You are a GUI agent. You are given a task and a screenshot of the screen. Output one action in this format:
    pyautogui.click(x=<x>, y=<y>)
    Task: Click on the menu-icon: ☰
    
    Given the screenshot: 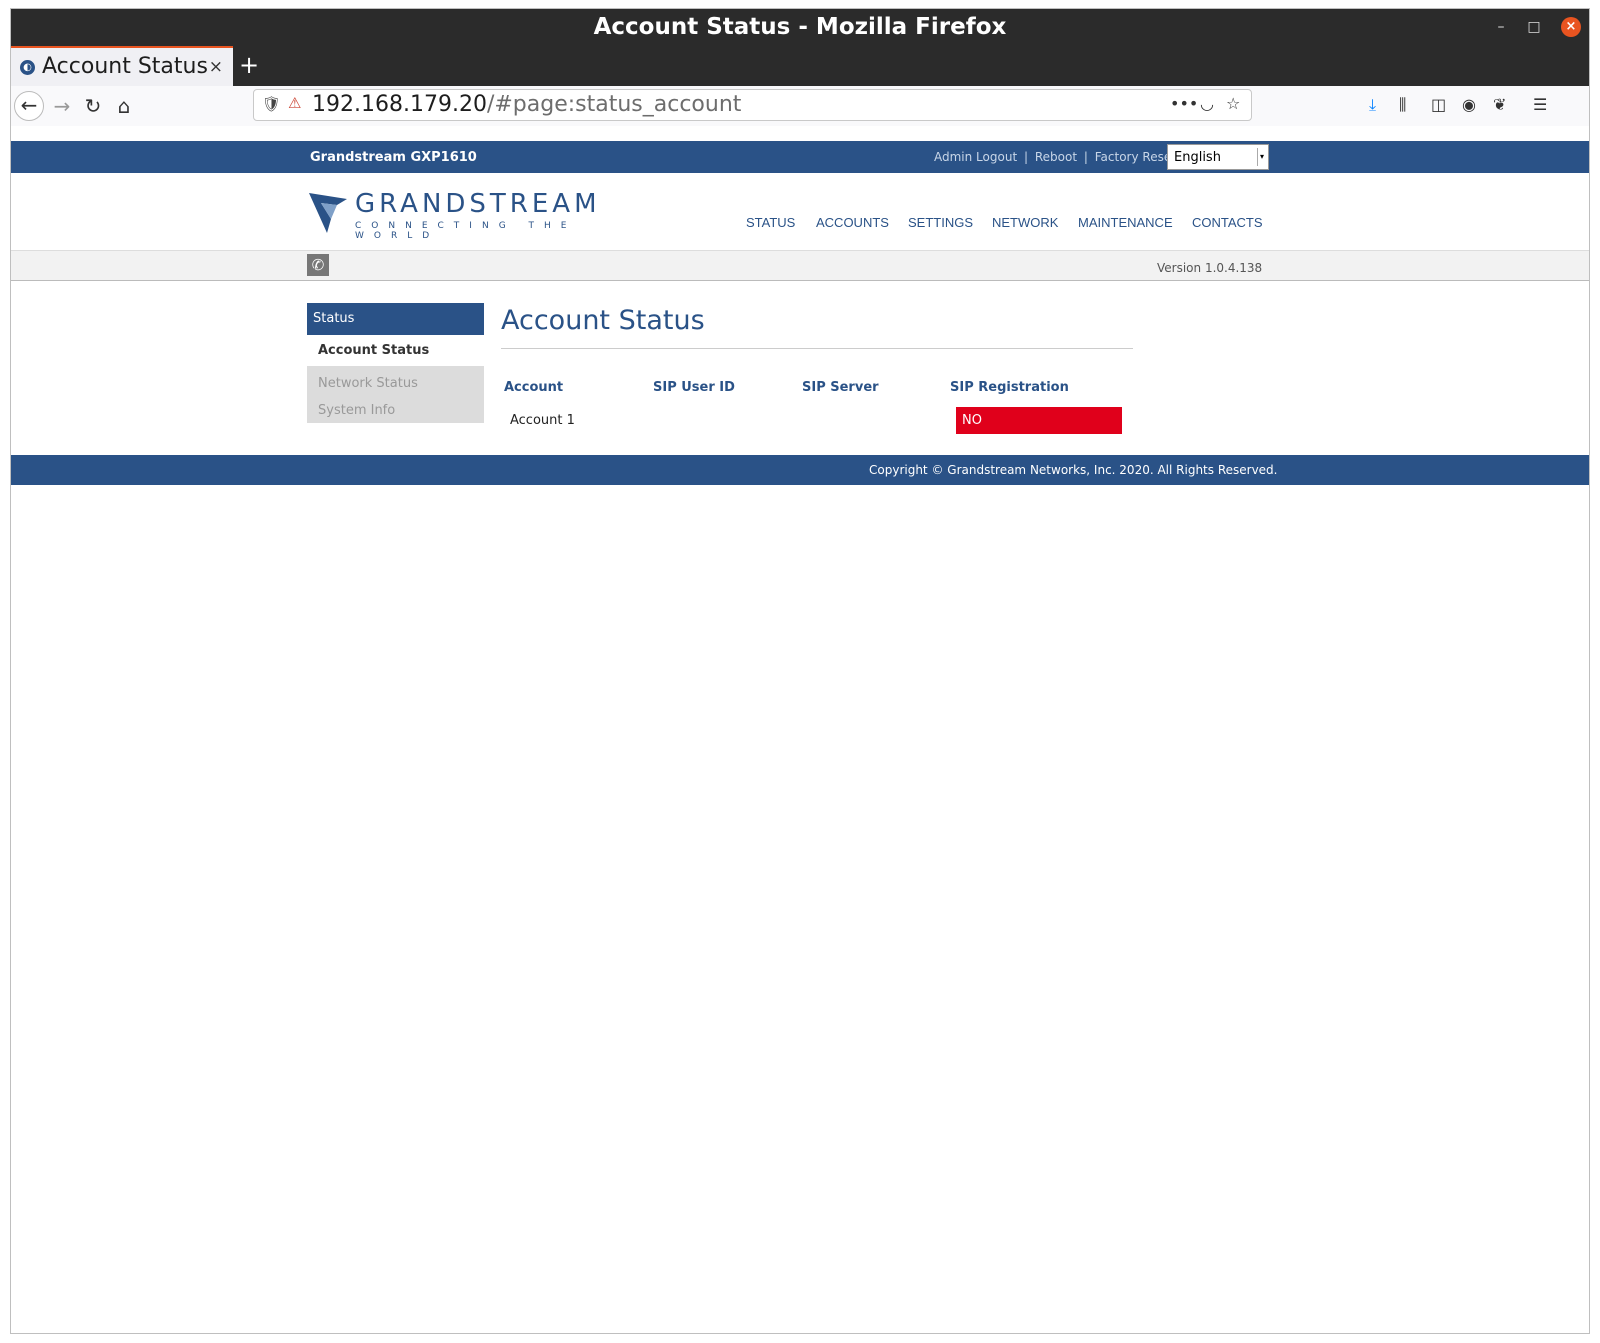 What is the action you would take?
    pyautogui.click(x=1540, y=104)
    